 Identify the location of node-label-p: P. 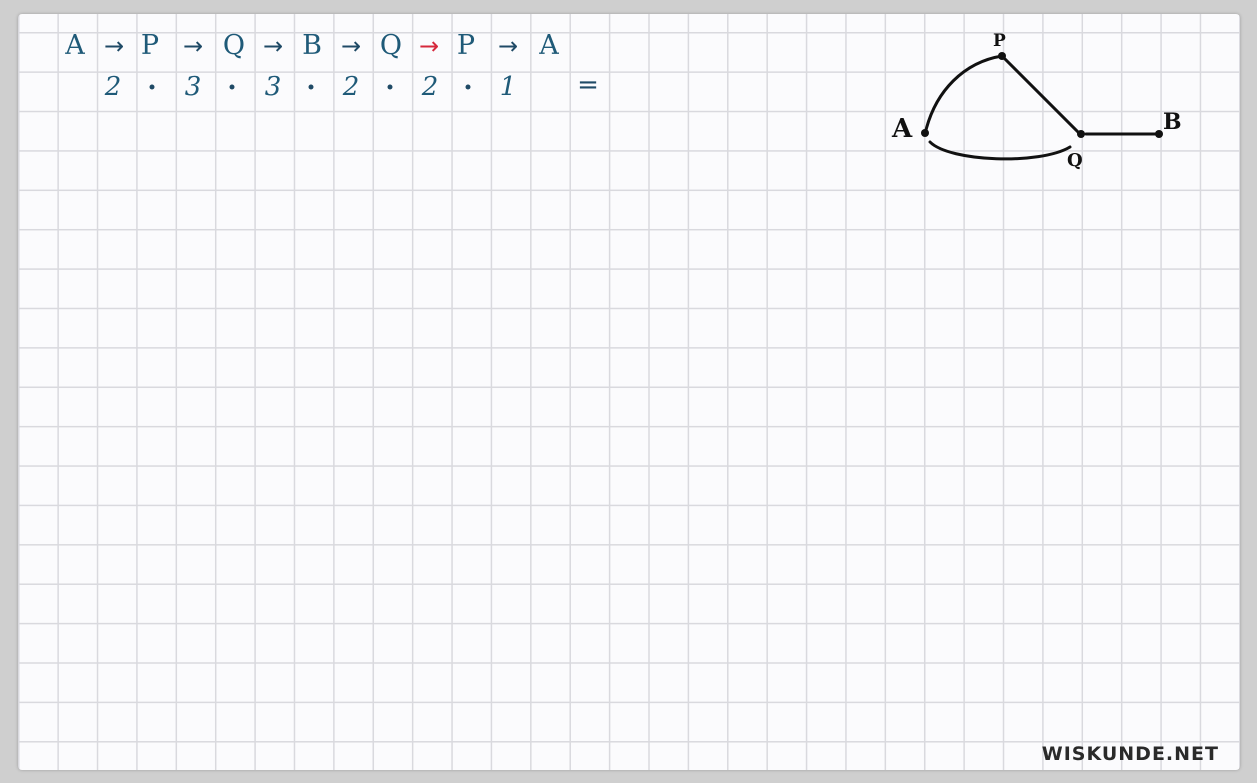
(999, 41).